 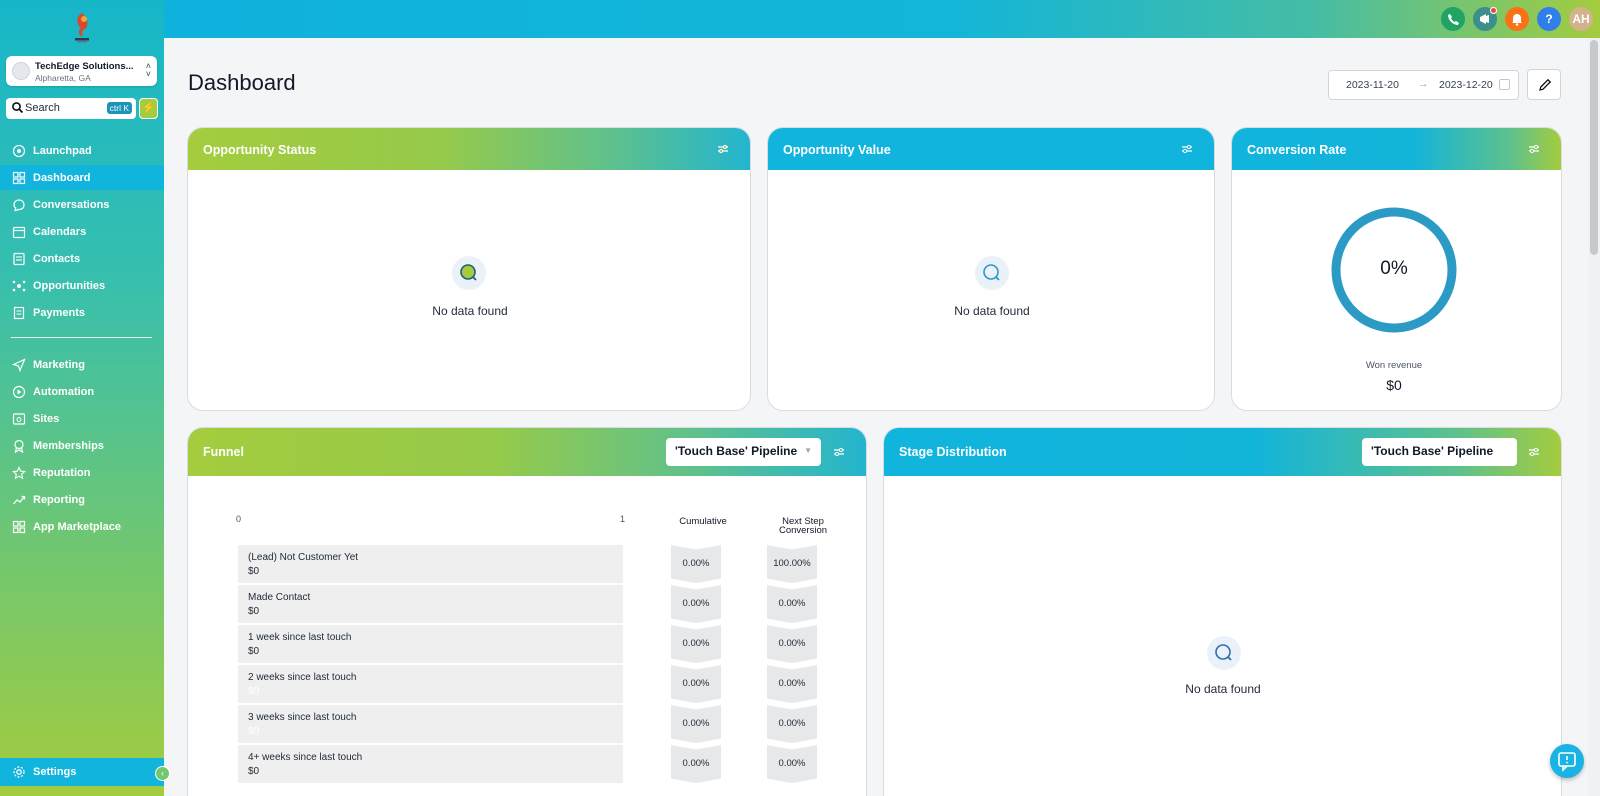 I want to click on sidebar-item-label: Contacts, so click(x=57, y=258).